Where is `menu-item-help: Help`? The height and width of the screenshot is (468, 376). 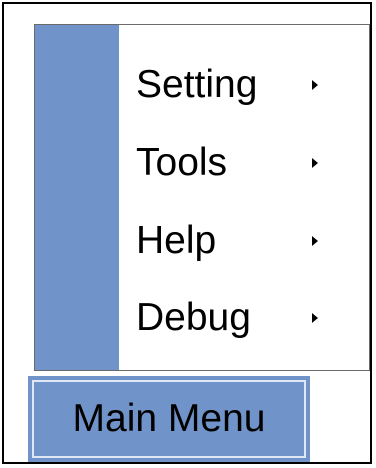 menu-item-help: Help is located at coordinates (244, 241).